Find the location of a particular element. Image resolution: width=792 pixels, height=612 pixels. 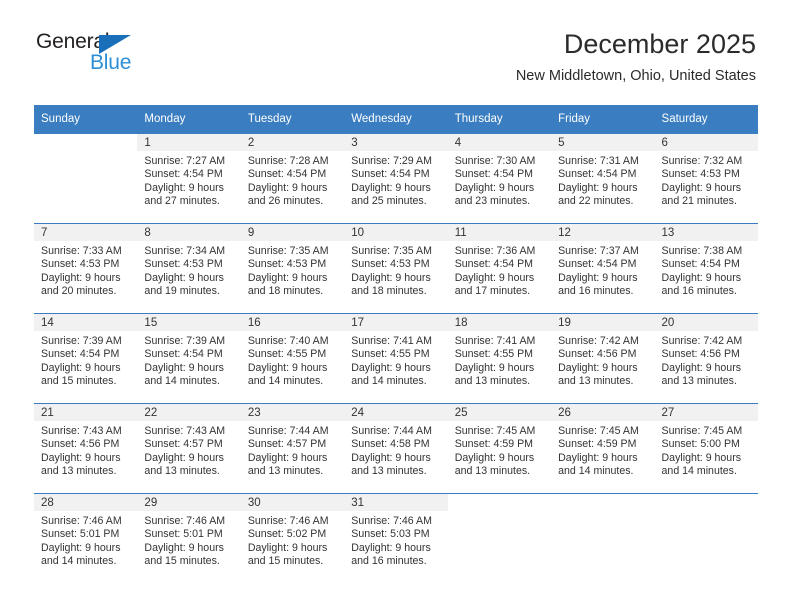

day-number: 23 is located at coordinates (292, 412).